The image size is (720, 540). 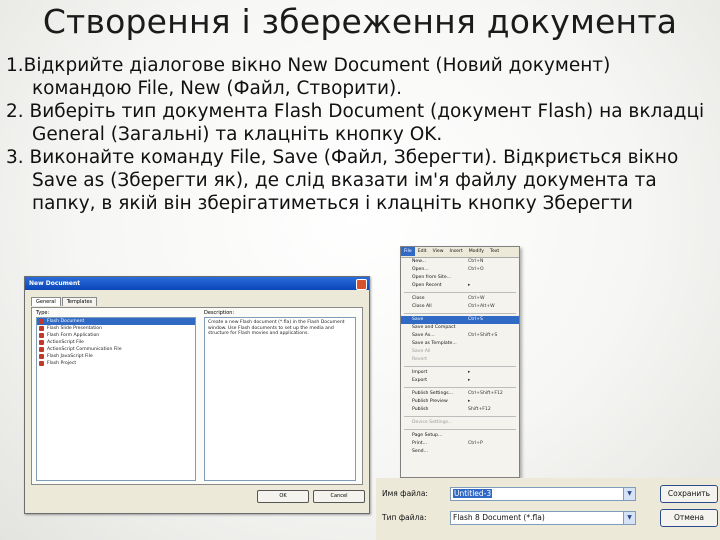 I want to click on menu-item-shortcut: Shift+F12, so click(x=479, y=409).